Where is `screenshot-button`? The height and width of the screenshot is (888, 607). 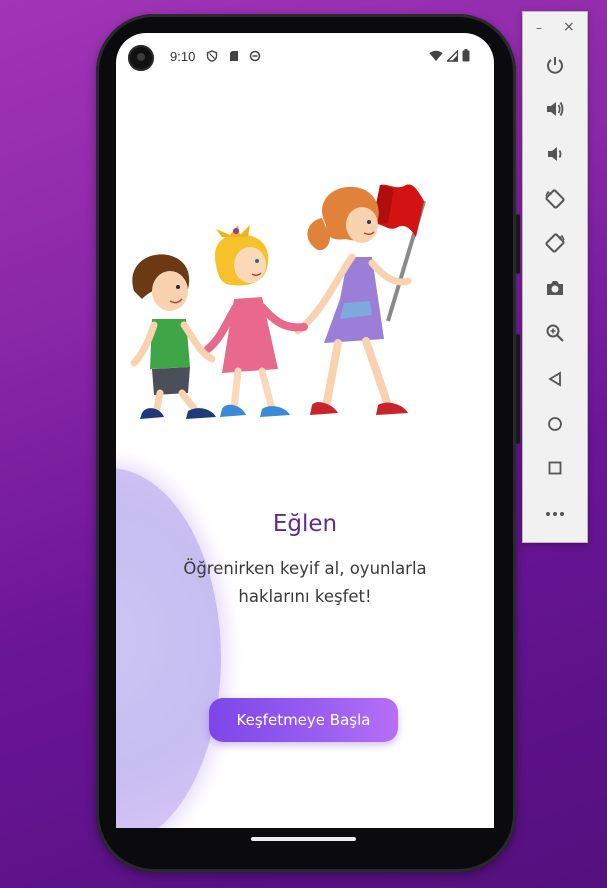 screenshot-button is located at coordinates (555, 288).